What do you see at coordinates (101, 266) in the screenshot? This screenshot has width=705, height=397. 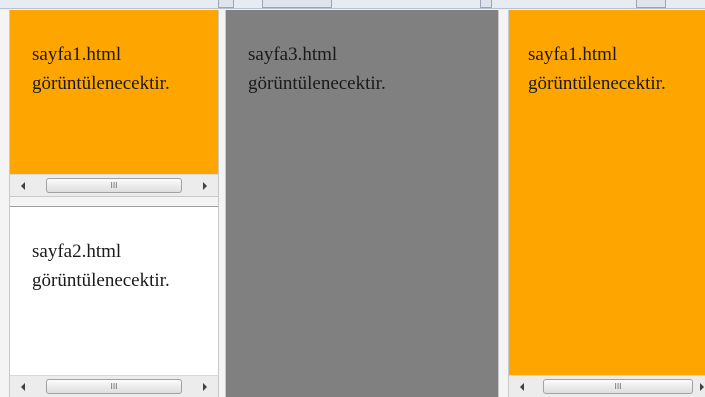 I see `frame-content: sayfa2.html görüntülenecektir.` at bounding box center [101, 266].